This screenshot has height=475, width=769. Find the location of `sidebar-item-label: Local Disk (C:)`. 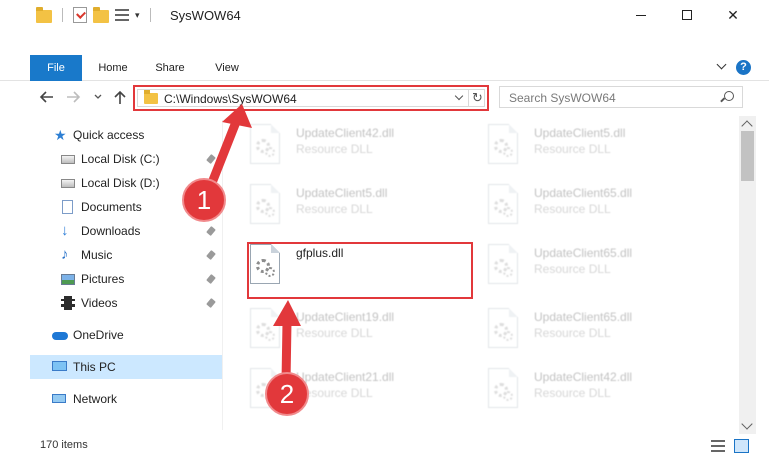

sidebar-item-label: Local Disk (C:) is located at coordinates (120, 159).